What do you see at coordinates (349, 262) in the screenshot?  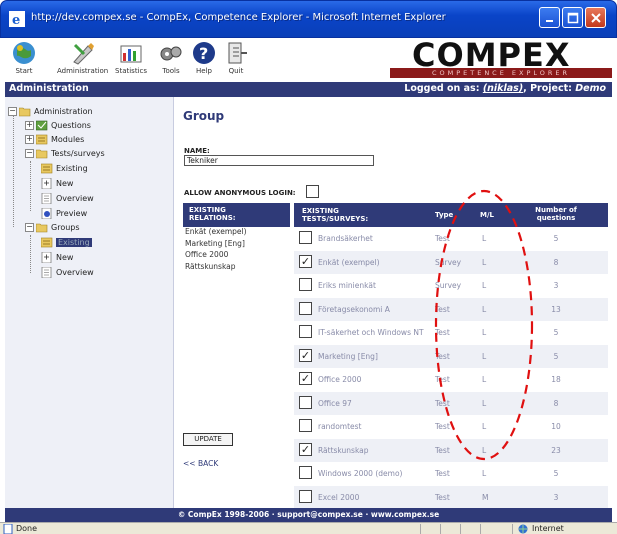 I see `test-name: Enkät (exempel)` at bounding box center [349, 262].